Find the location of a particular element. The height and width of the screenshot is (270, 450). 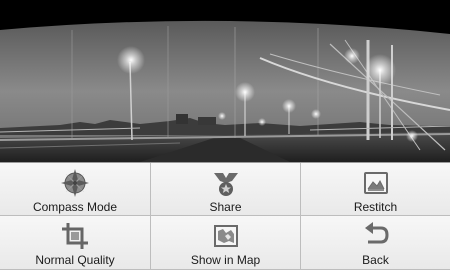

restitch-label: Restitch is located at coordinates (375, 207).